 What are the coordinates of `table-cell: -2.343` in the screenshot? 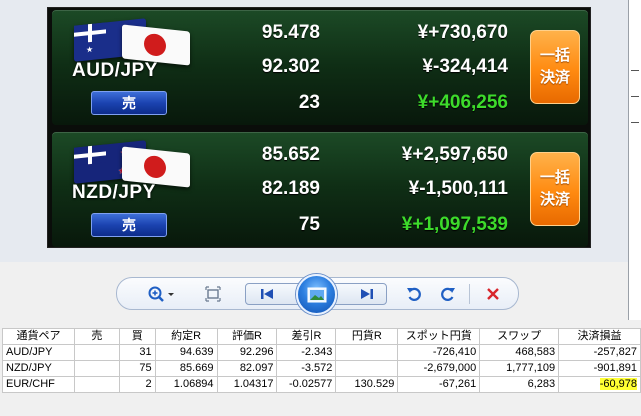 It's located at (306, 352).